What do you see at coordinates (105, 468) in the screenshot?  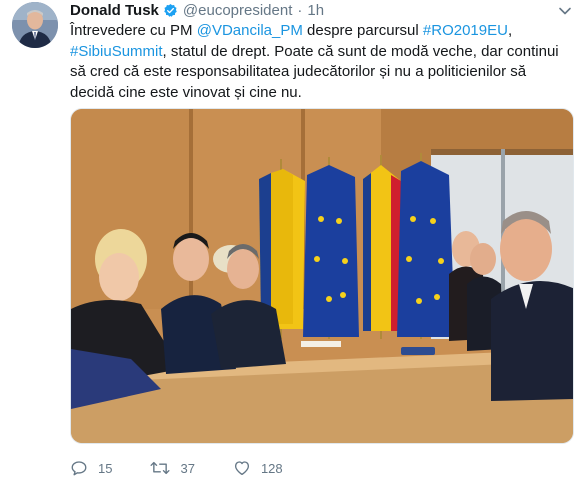 I see `reply-count: 15` at bounding box center [105, 468].